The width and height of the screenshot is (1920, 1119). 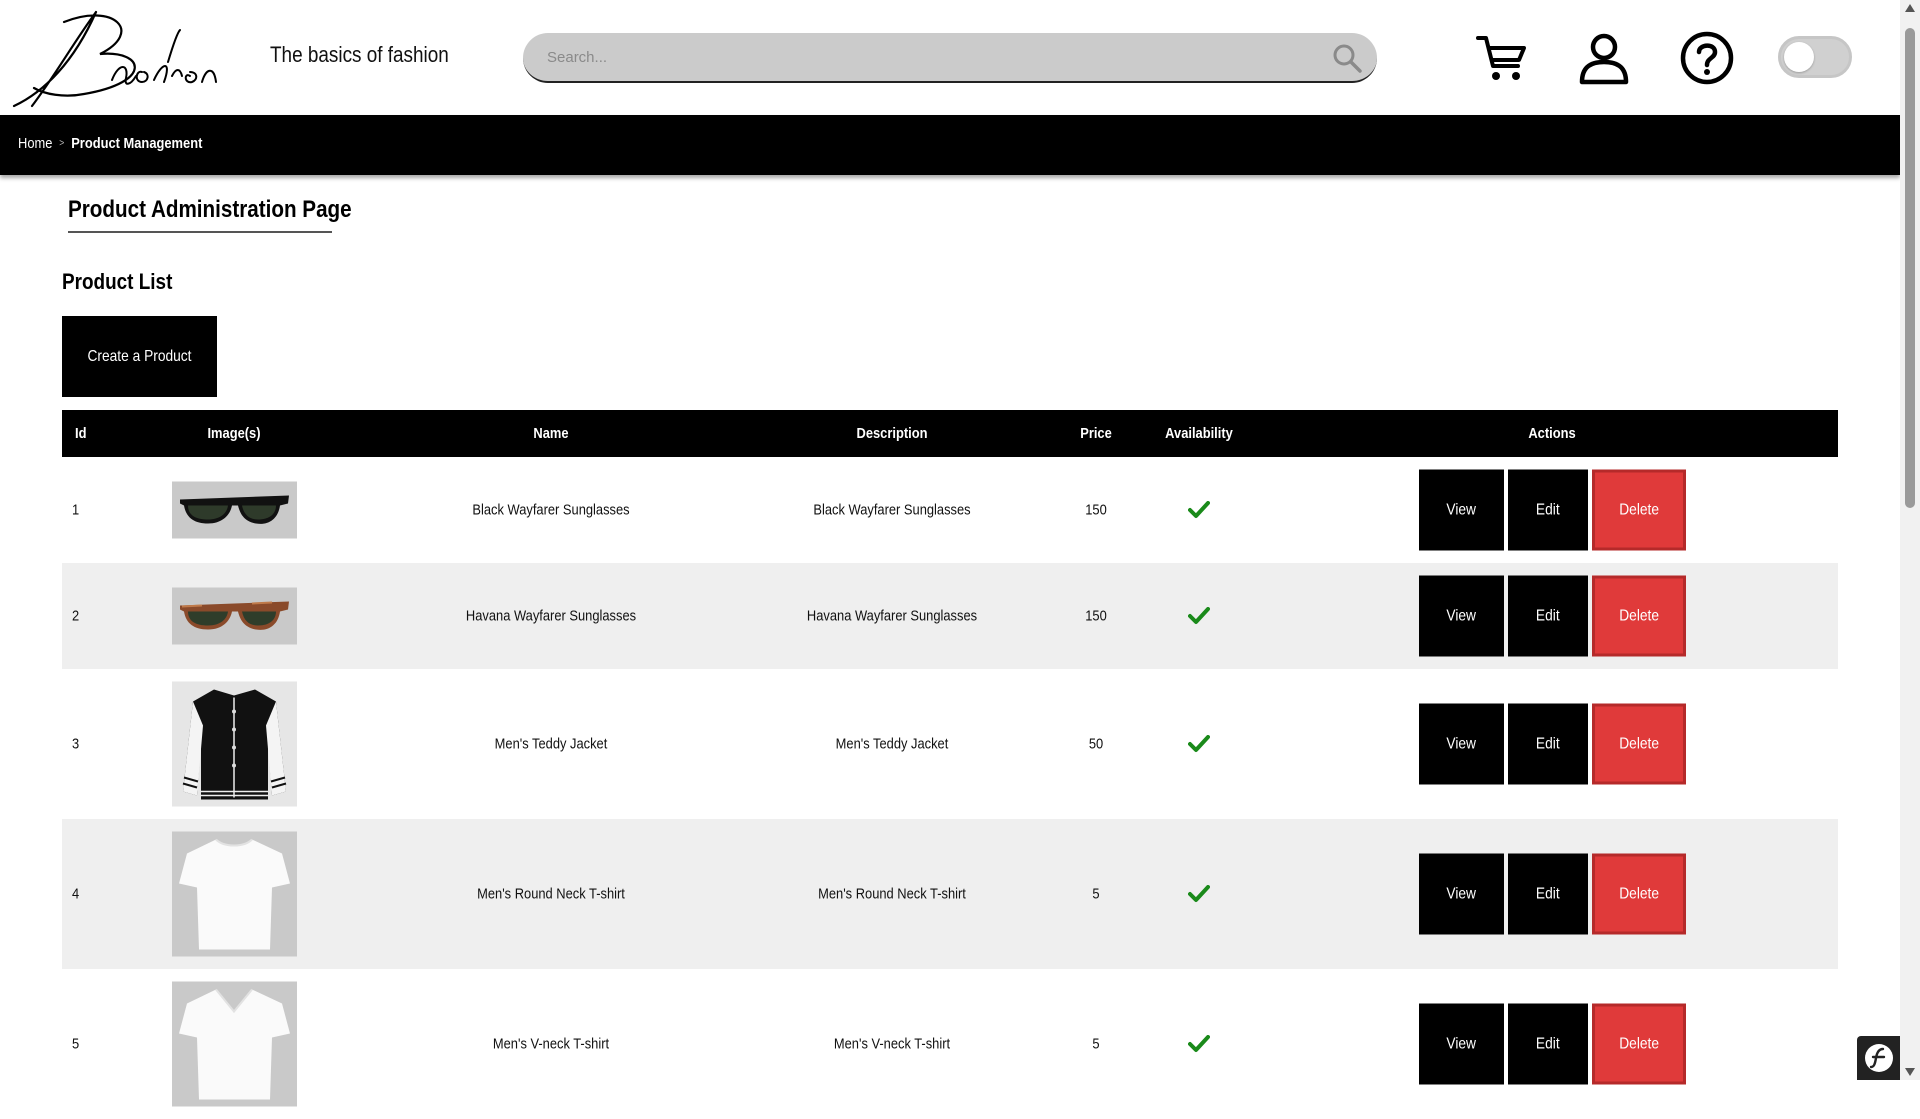 I want to click on breadcrumb-bar: Home > Product Management, so click(x=950, y=145).